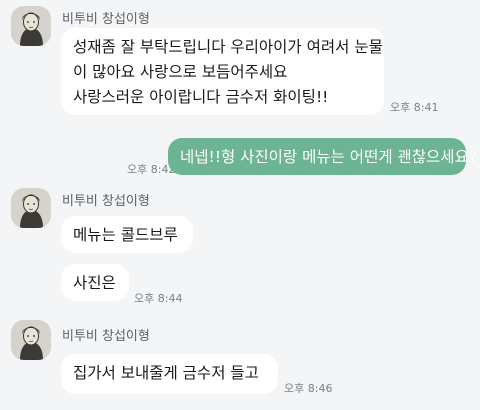 The width and height of the screenshot is (480, 410). I want to click on message-timestamp: 오후 8:46, so click(308, 388).